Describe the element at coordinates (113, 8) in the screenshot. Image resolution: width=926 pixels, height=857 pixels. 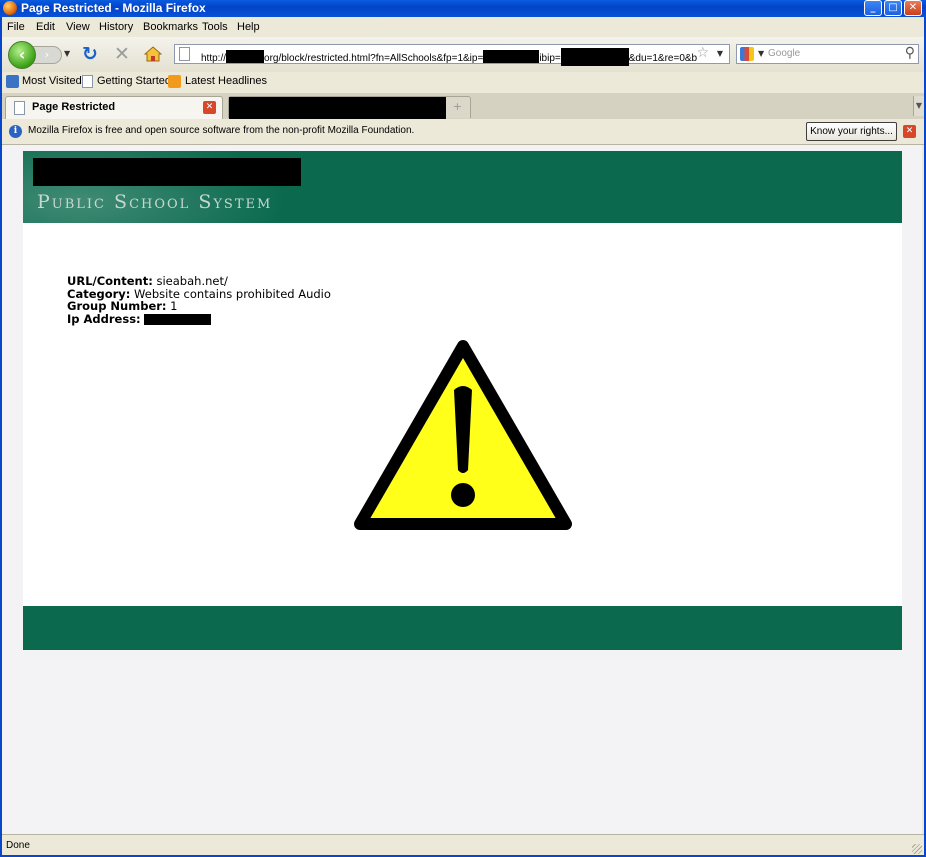
I see `window-title: Page Restricted - Mozilla Firefox` at that location.